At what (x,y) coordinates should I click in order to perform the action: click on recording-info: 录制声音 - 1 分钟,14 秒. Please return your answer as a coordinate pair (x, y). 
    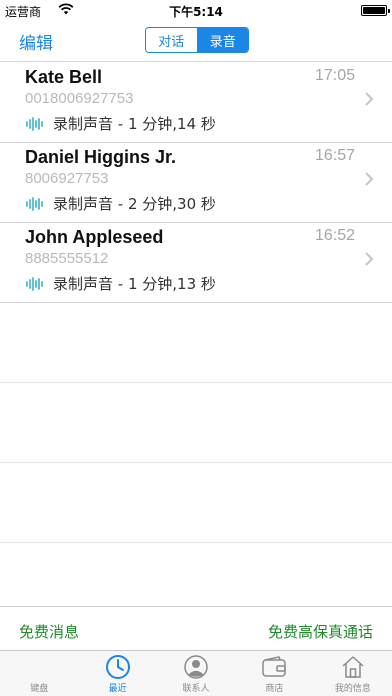
    Looking at the image, I should click on (120, 123).